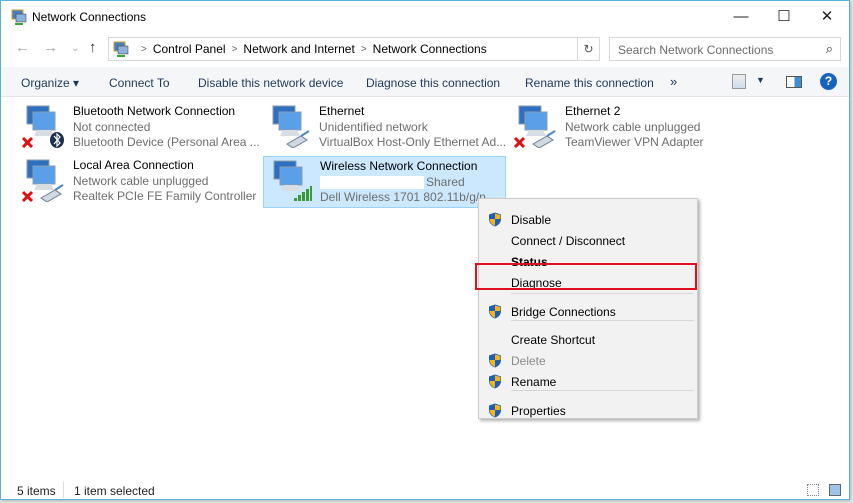  I want to click on recent-chevron-icon: ⌄, so click(75, 48).